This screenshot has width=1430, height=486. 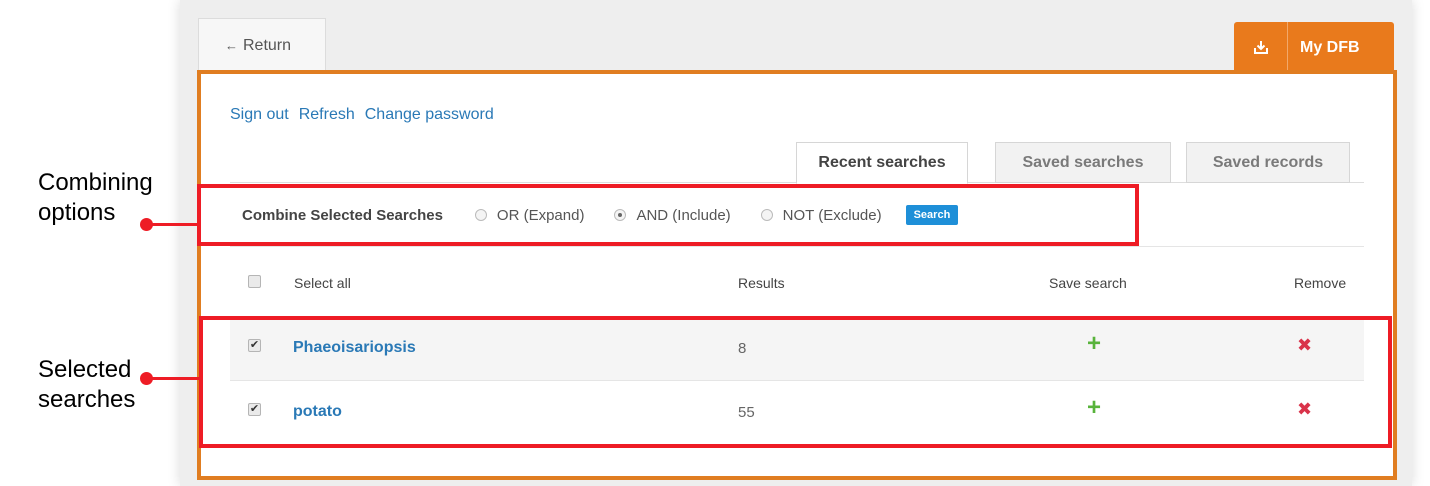 What do you see at coordinates (95, 182) in the screenshot?
I see `annotation-line: Combining` at bounding box center [95, 182].